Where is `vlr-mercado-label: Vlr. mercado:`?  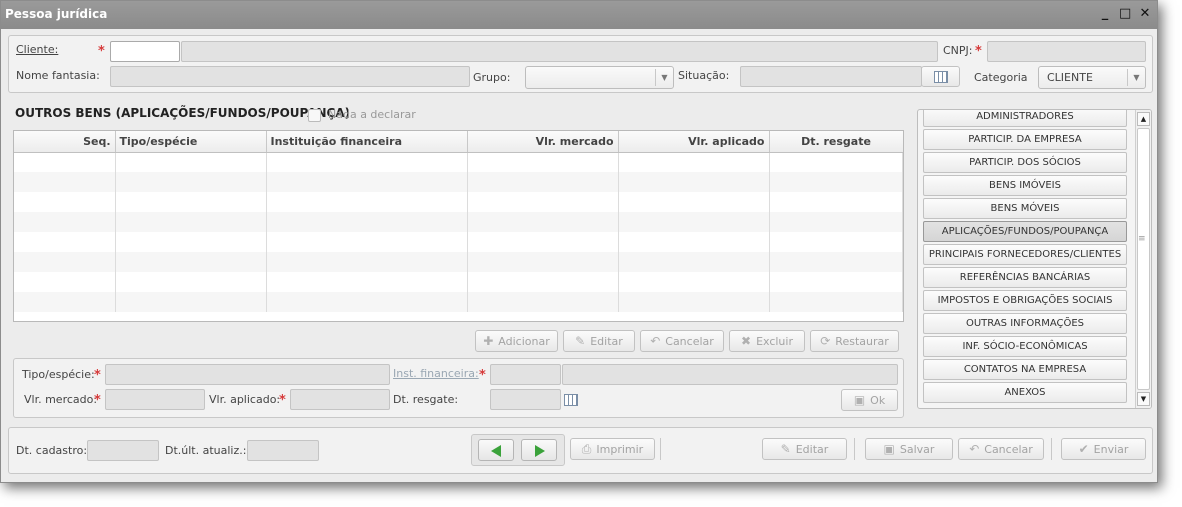 vlr-mercado-label: Vlr. mercado: is located at coordinates (61, 399).